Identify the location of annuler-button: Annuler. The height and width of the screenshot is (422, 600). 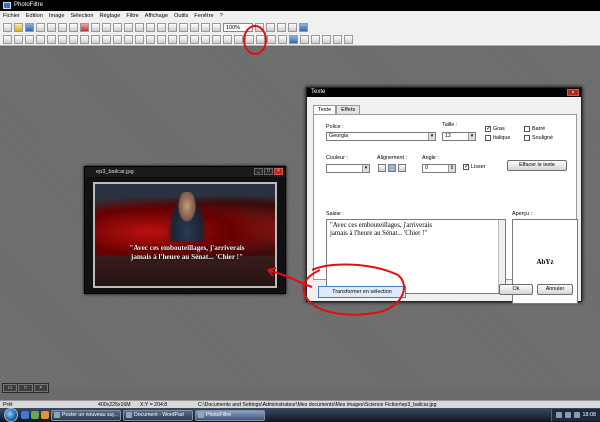
(555, 289).